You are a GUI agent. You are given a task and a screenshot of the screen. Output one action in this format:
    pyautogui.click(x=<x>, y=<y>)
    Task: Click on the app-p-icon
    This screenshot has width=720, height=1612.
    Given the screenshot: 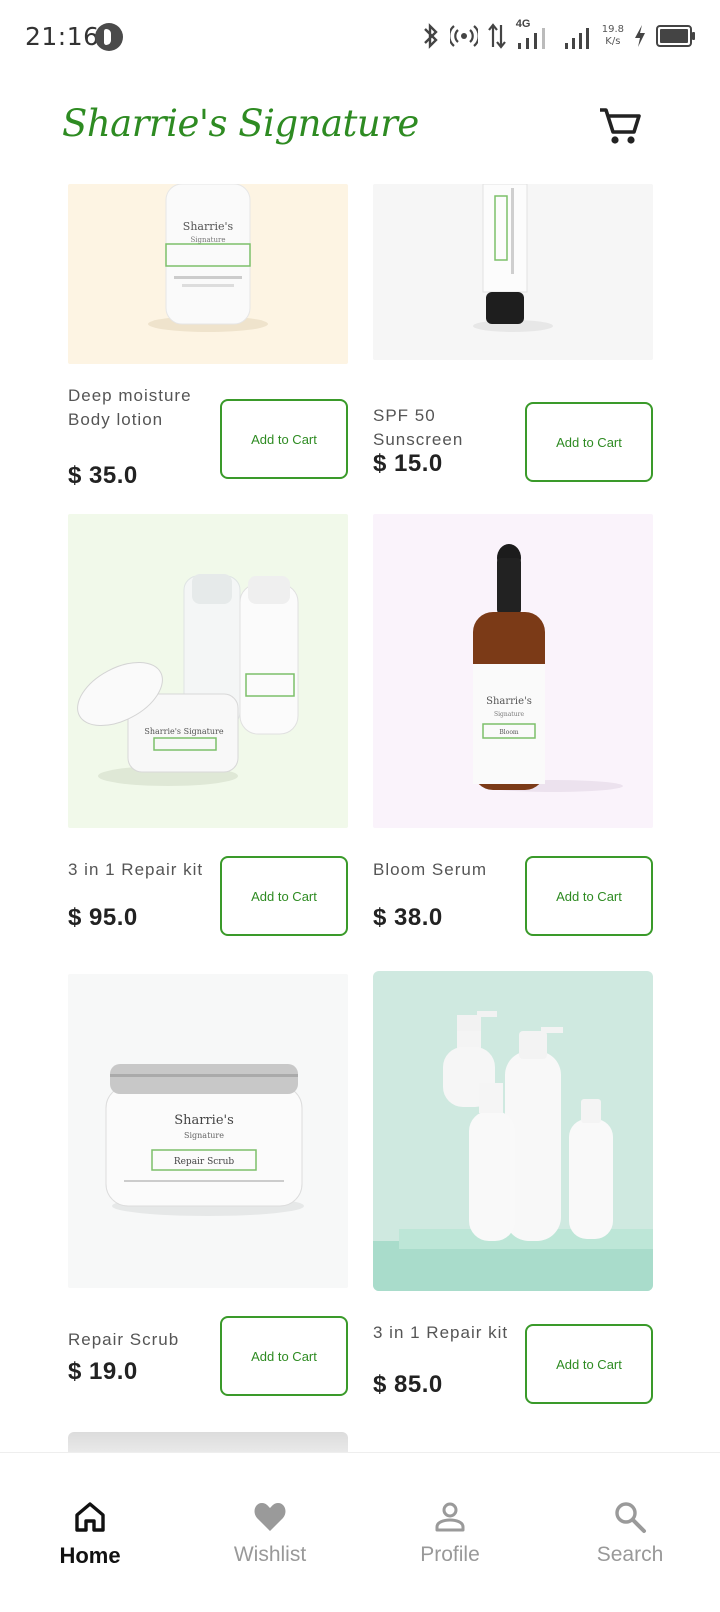 What is the action you would take?
    pyautogui.click(x=109, y=37)
    